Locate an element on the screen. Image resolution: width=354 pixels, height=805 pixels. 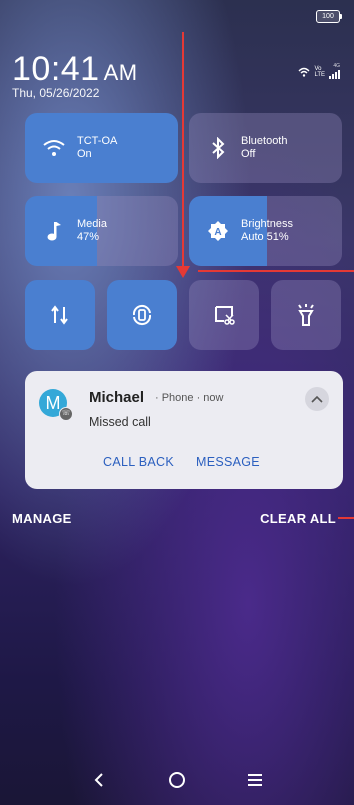
clear-all-button: CLEAR ALL is located at coordinates (298, 518).